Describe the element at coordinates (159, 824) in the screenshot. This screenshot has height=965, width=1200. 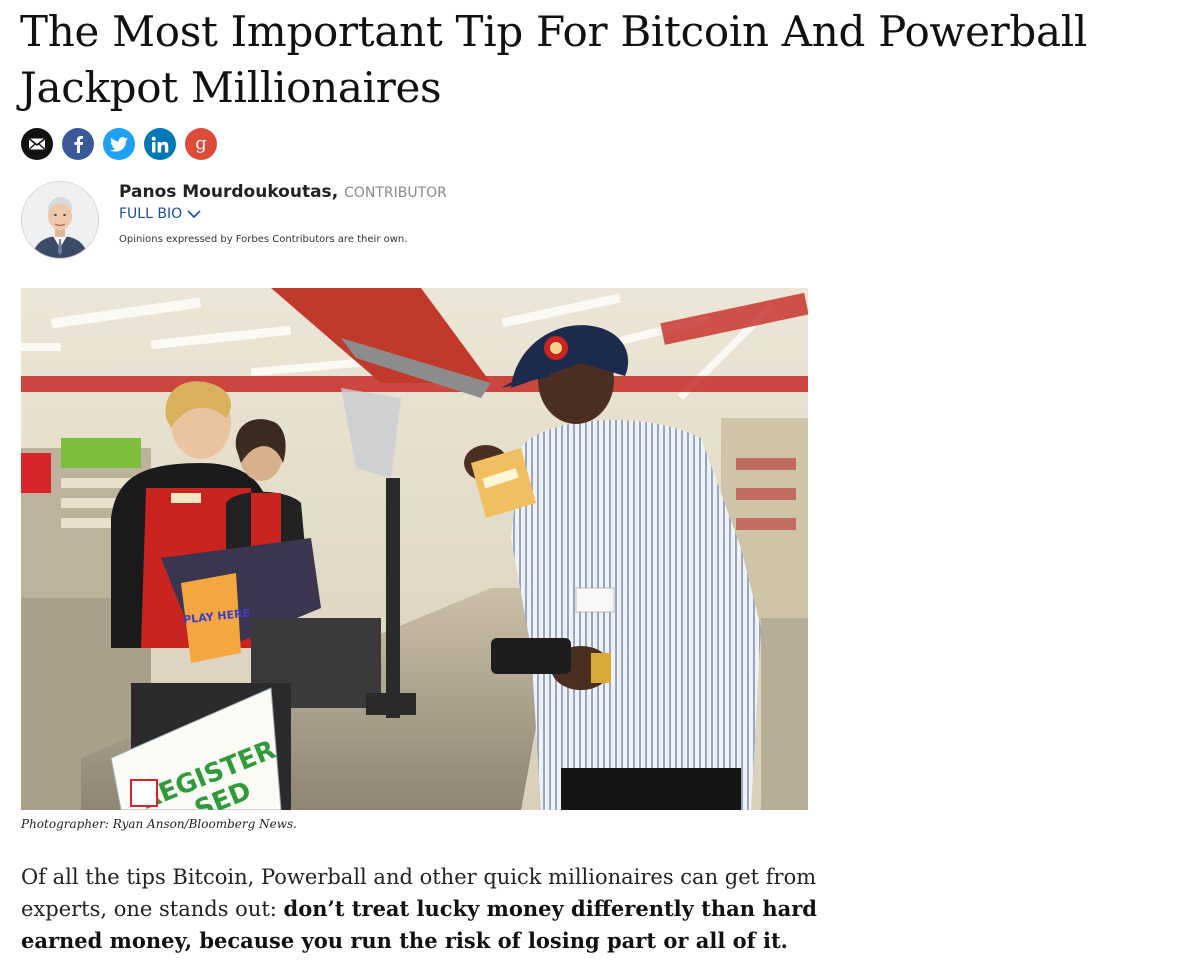
I see `photo-caption: Photographer: Ryan Anson/Bloomberg News.` at that location.